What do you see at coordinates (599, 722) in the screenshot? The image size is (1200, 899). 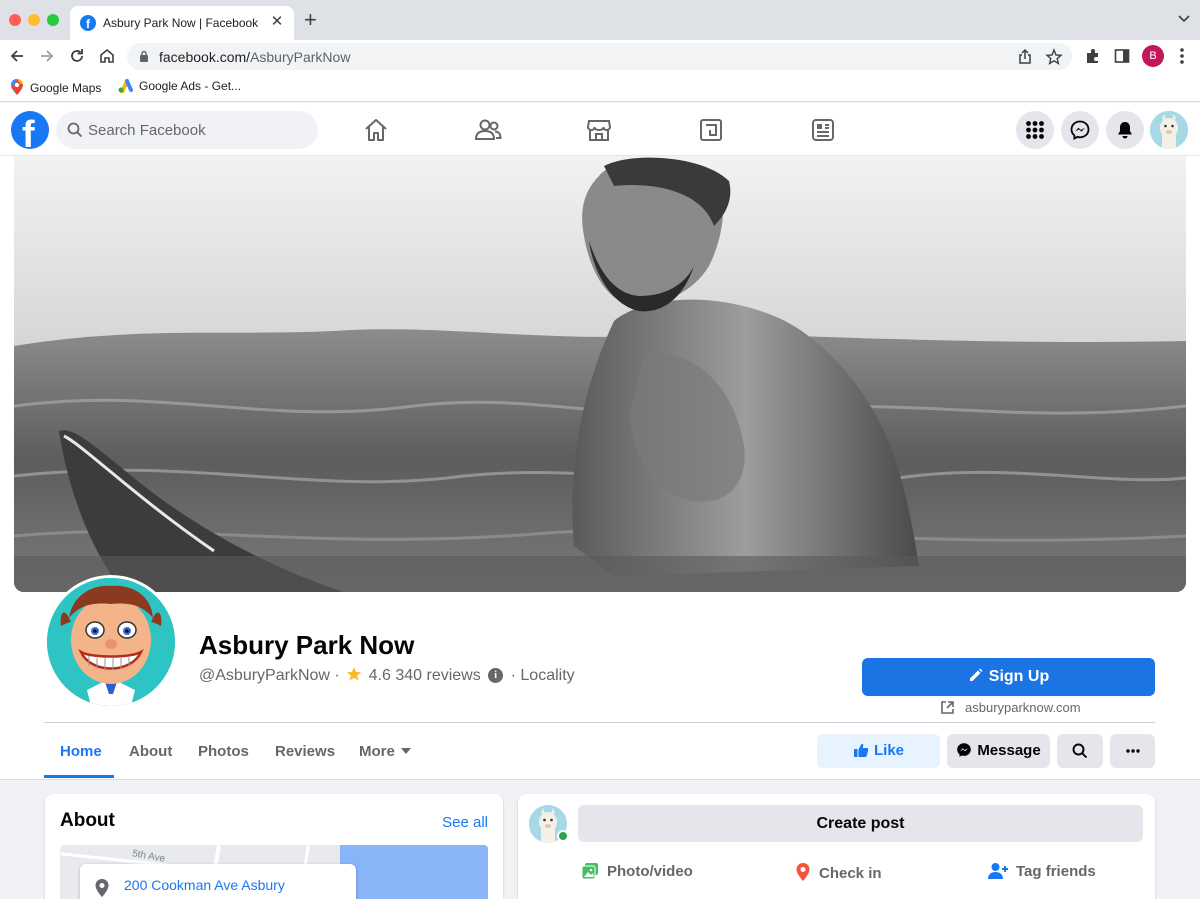 I see `profile-divider` at bounding box center [599, 722].